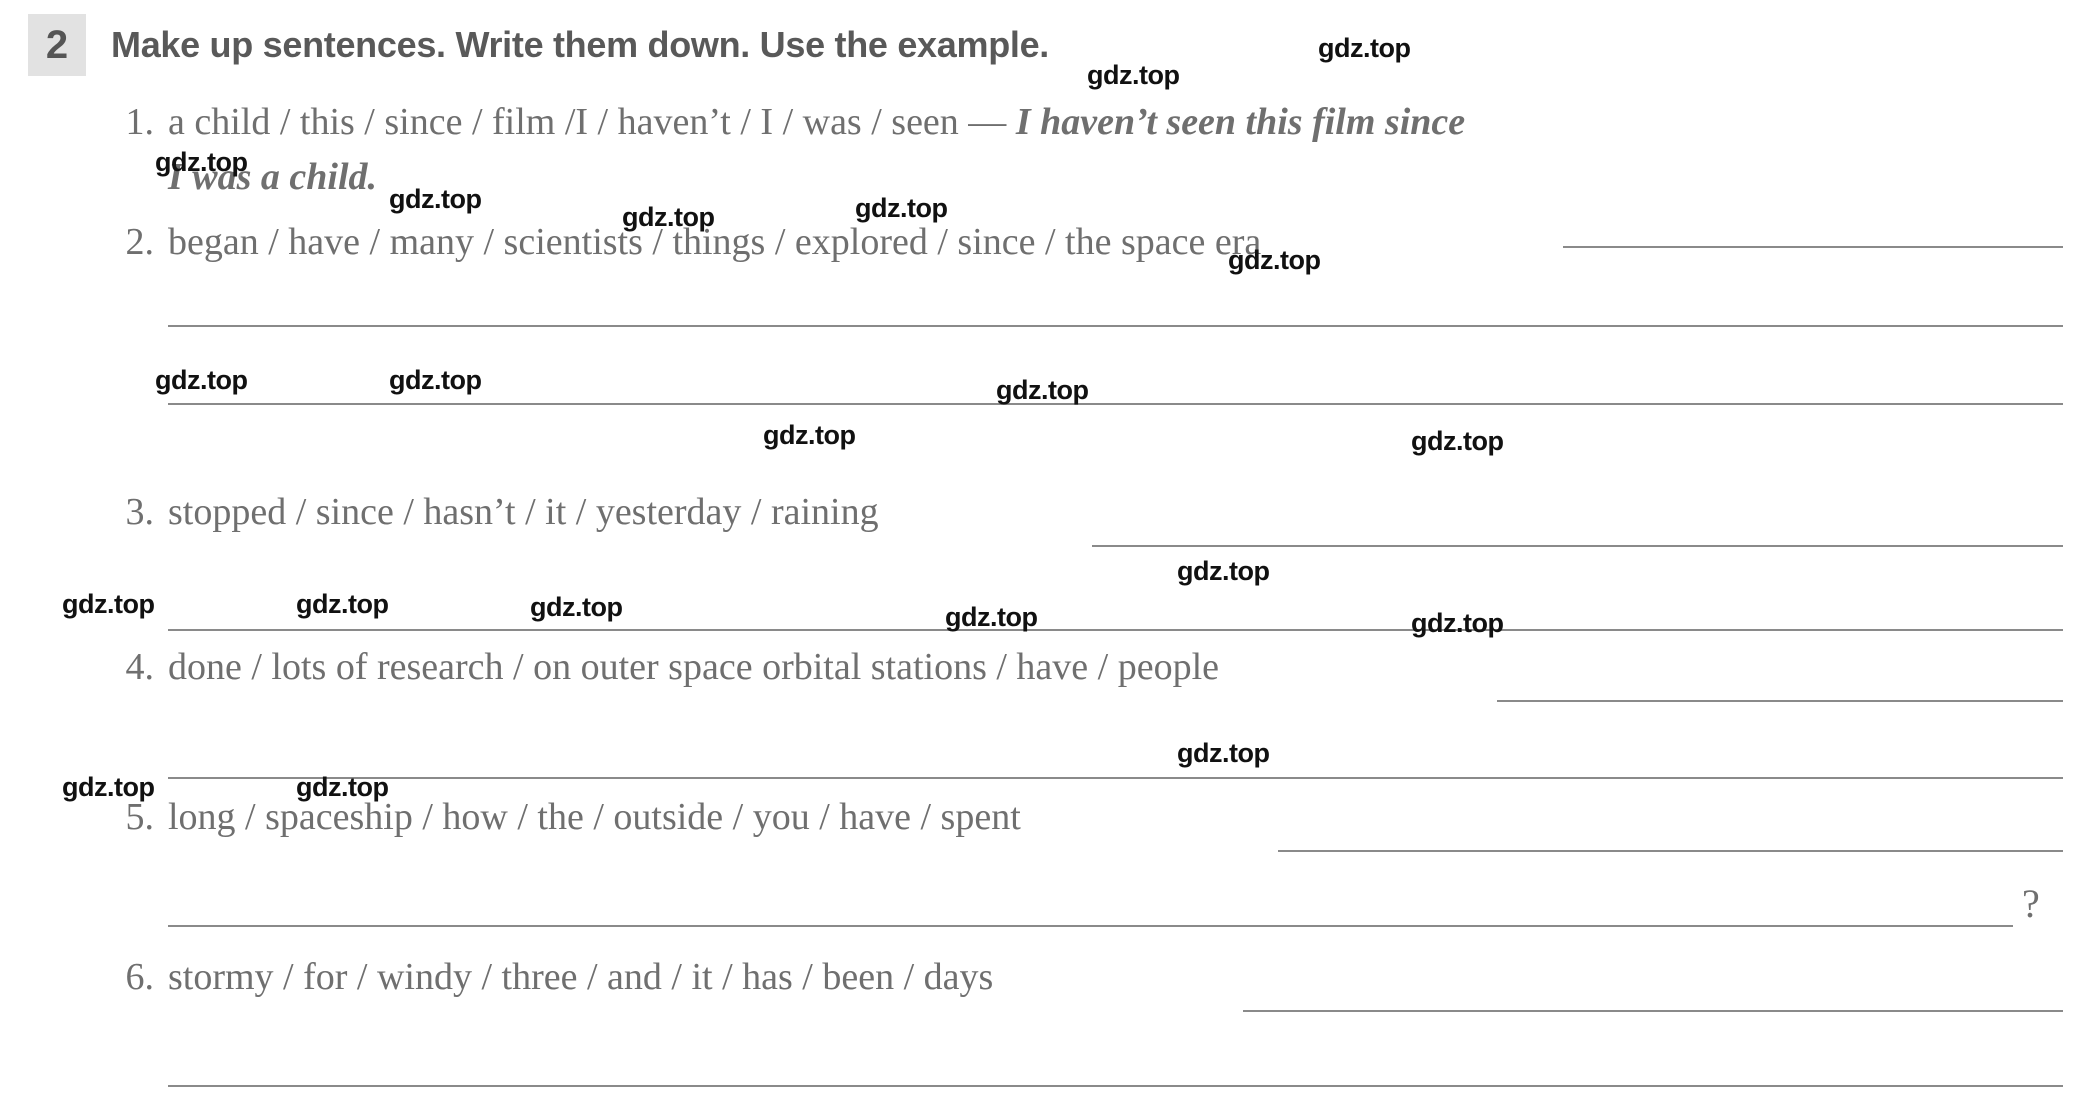 Image resolution: width=2073 pixels, height=1110 pixels. I want to click on task-1-number: 1., so click(140, 122).